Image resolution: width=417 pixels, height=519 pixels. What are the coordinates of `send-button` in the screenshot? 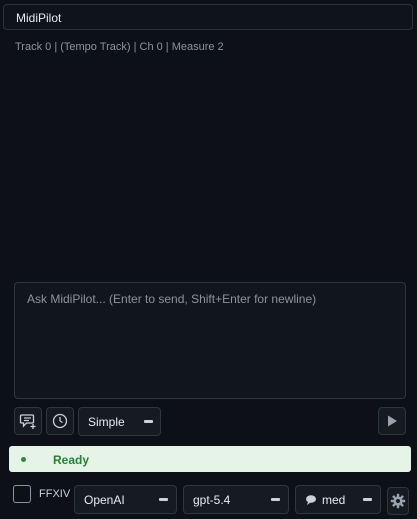 It's located at (392, 421).